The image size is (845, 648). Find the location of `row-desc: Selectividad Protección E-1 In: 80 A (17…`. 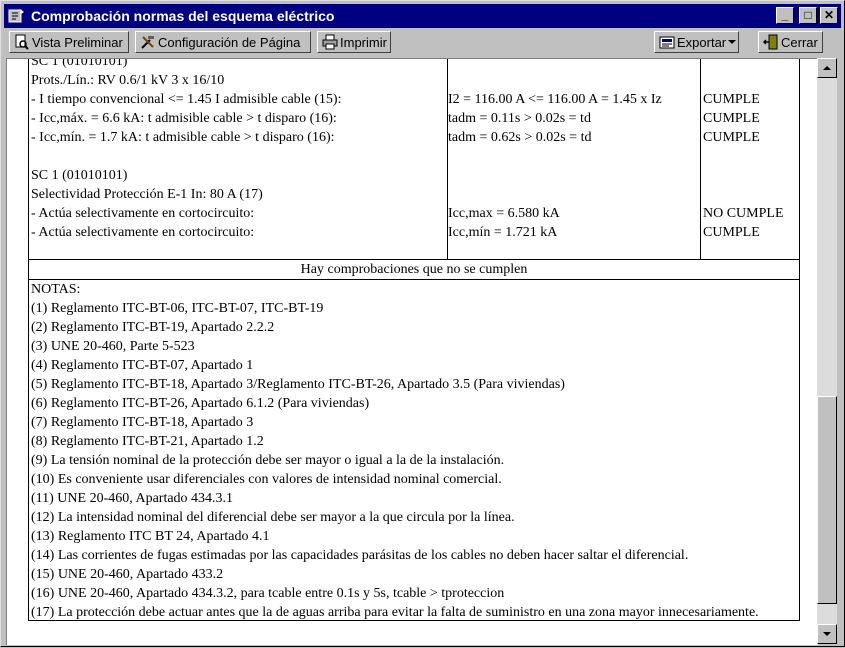

row-desc: Selectividad Protección E-1 In: 80 A (17… is located at coordinates (147, 194).